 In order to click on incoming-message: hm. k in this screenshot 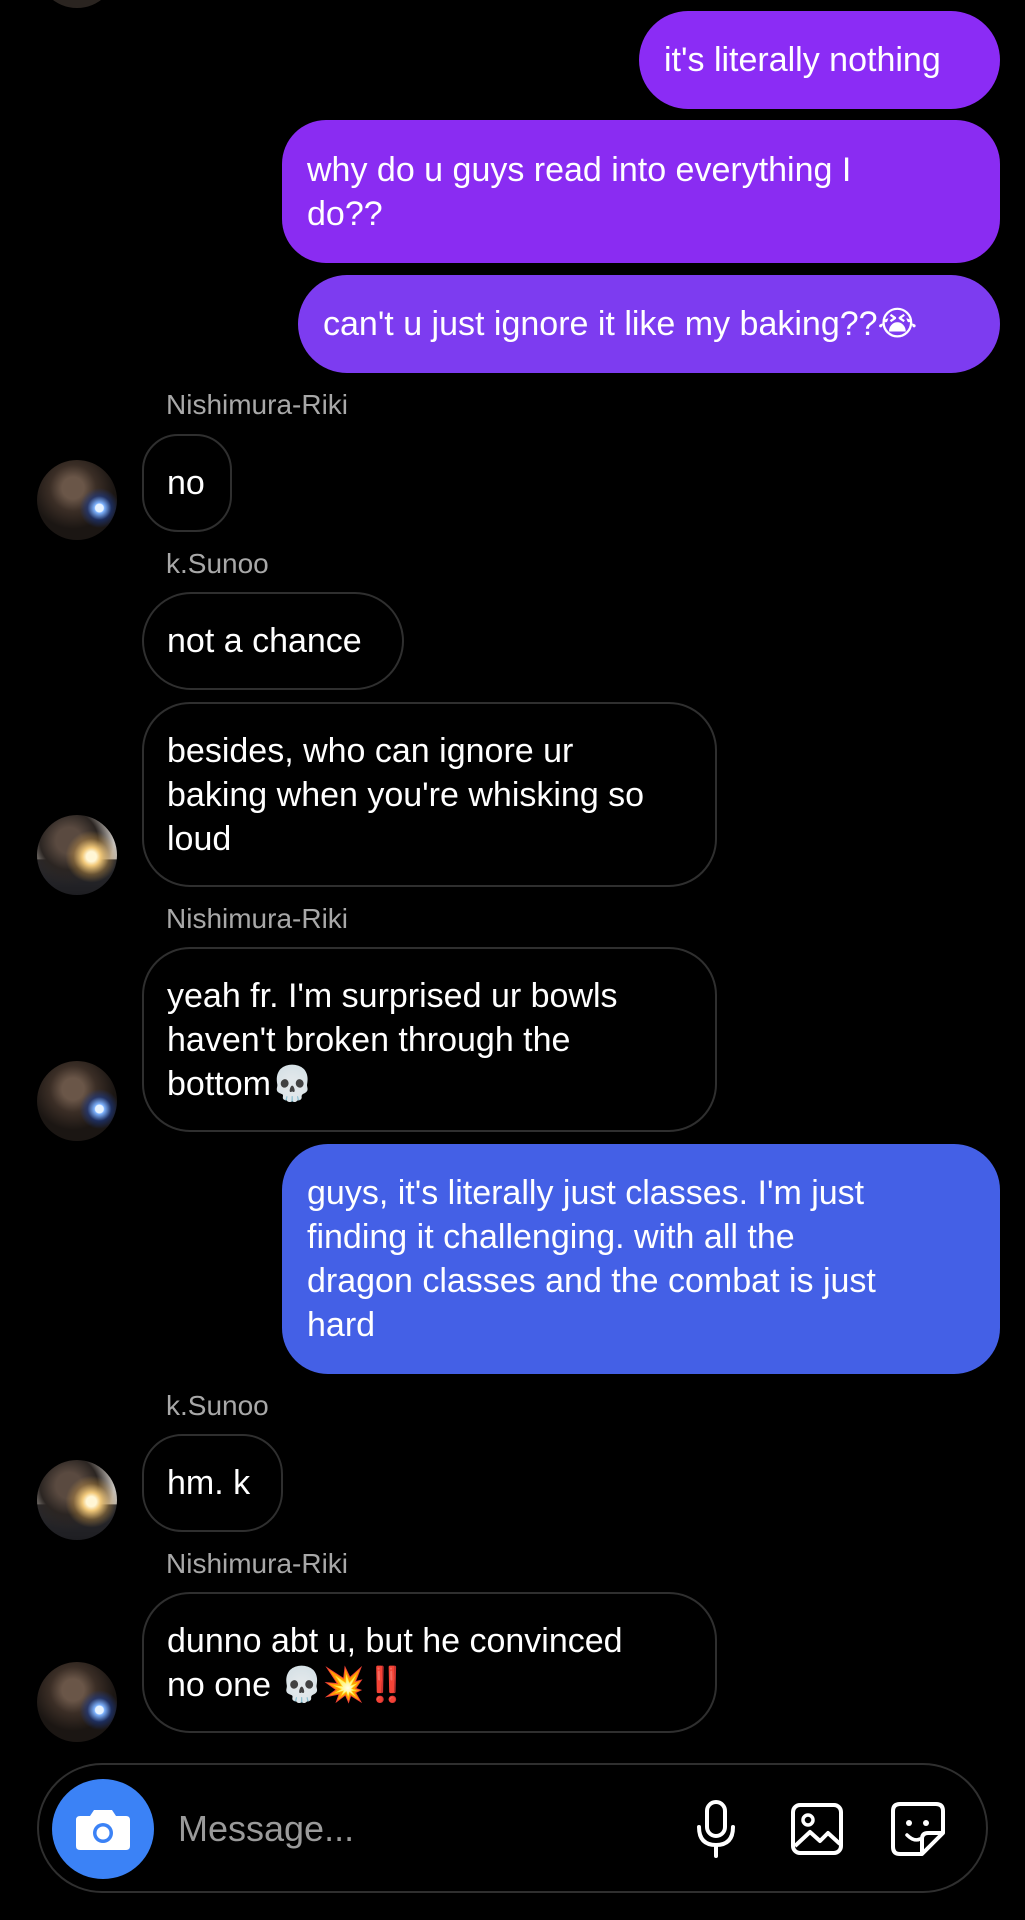, I will do `click(212, 1483)`.